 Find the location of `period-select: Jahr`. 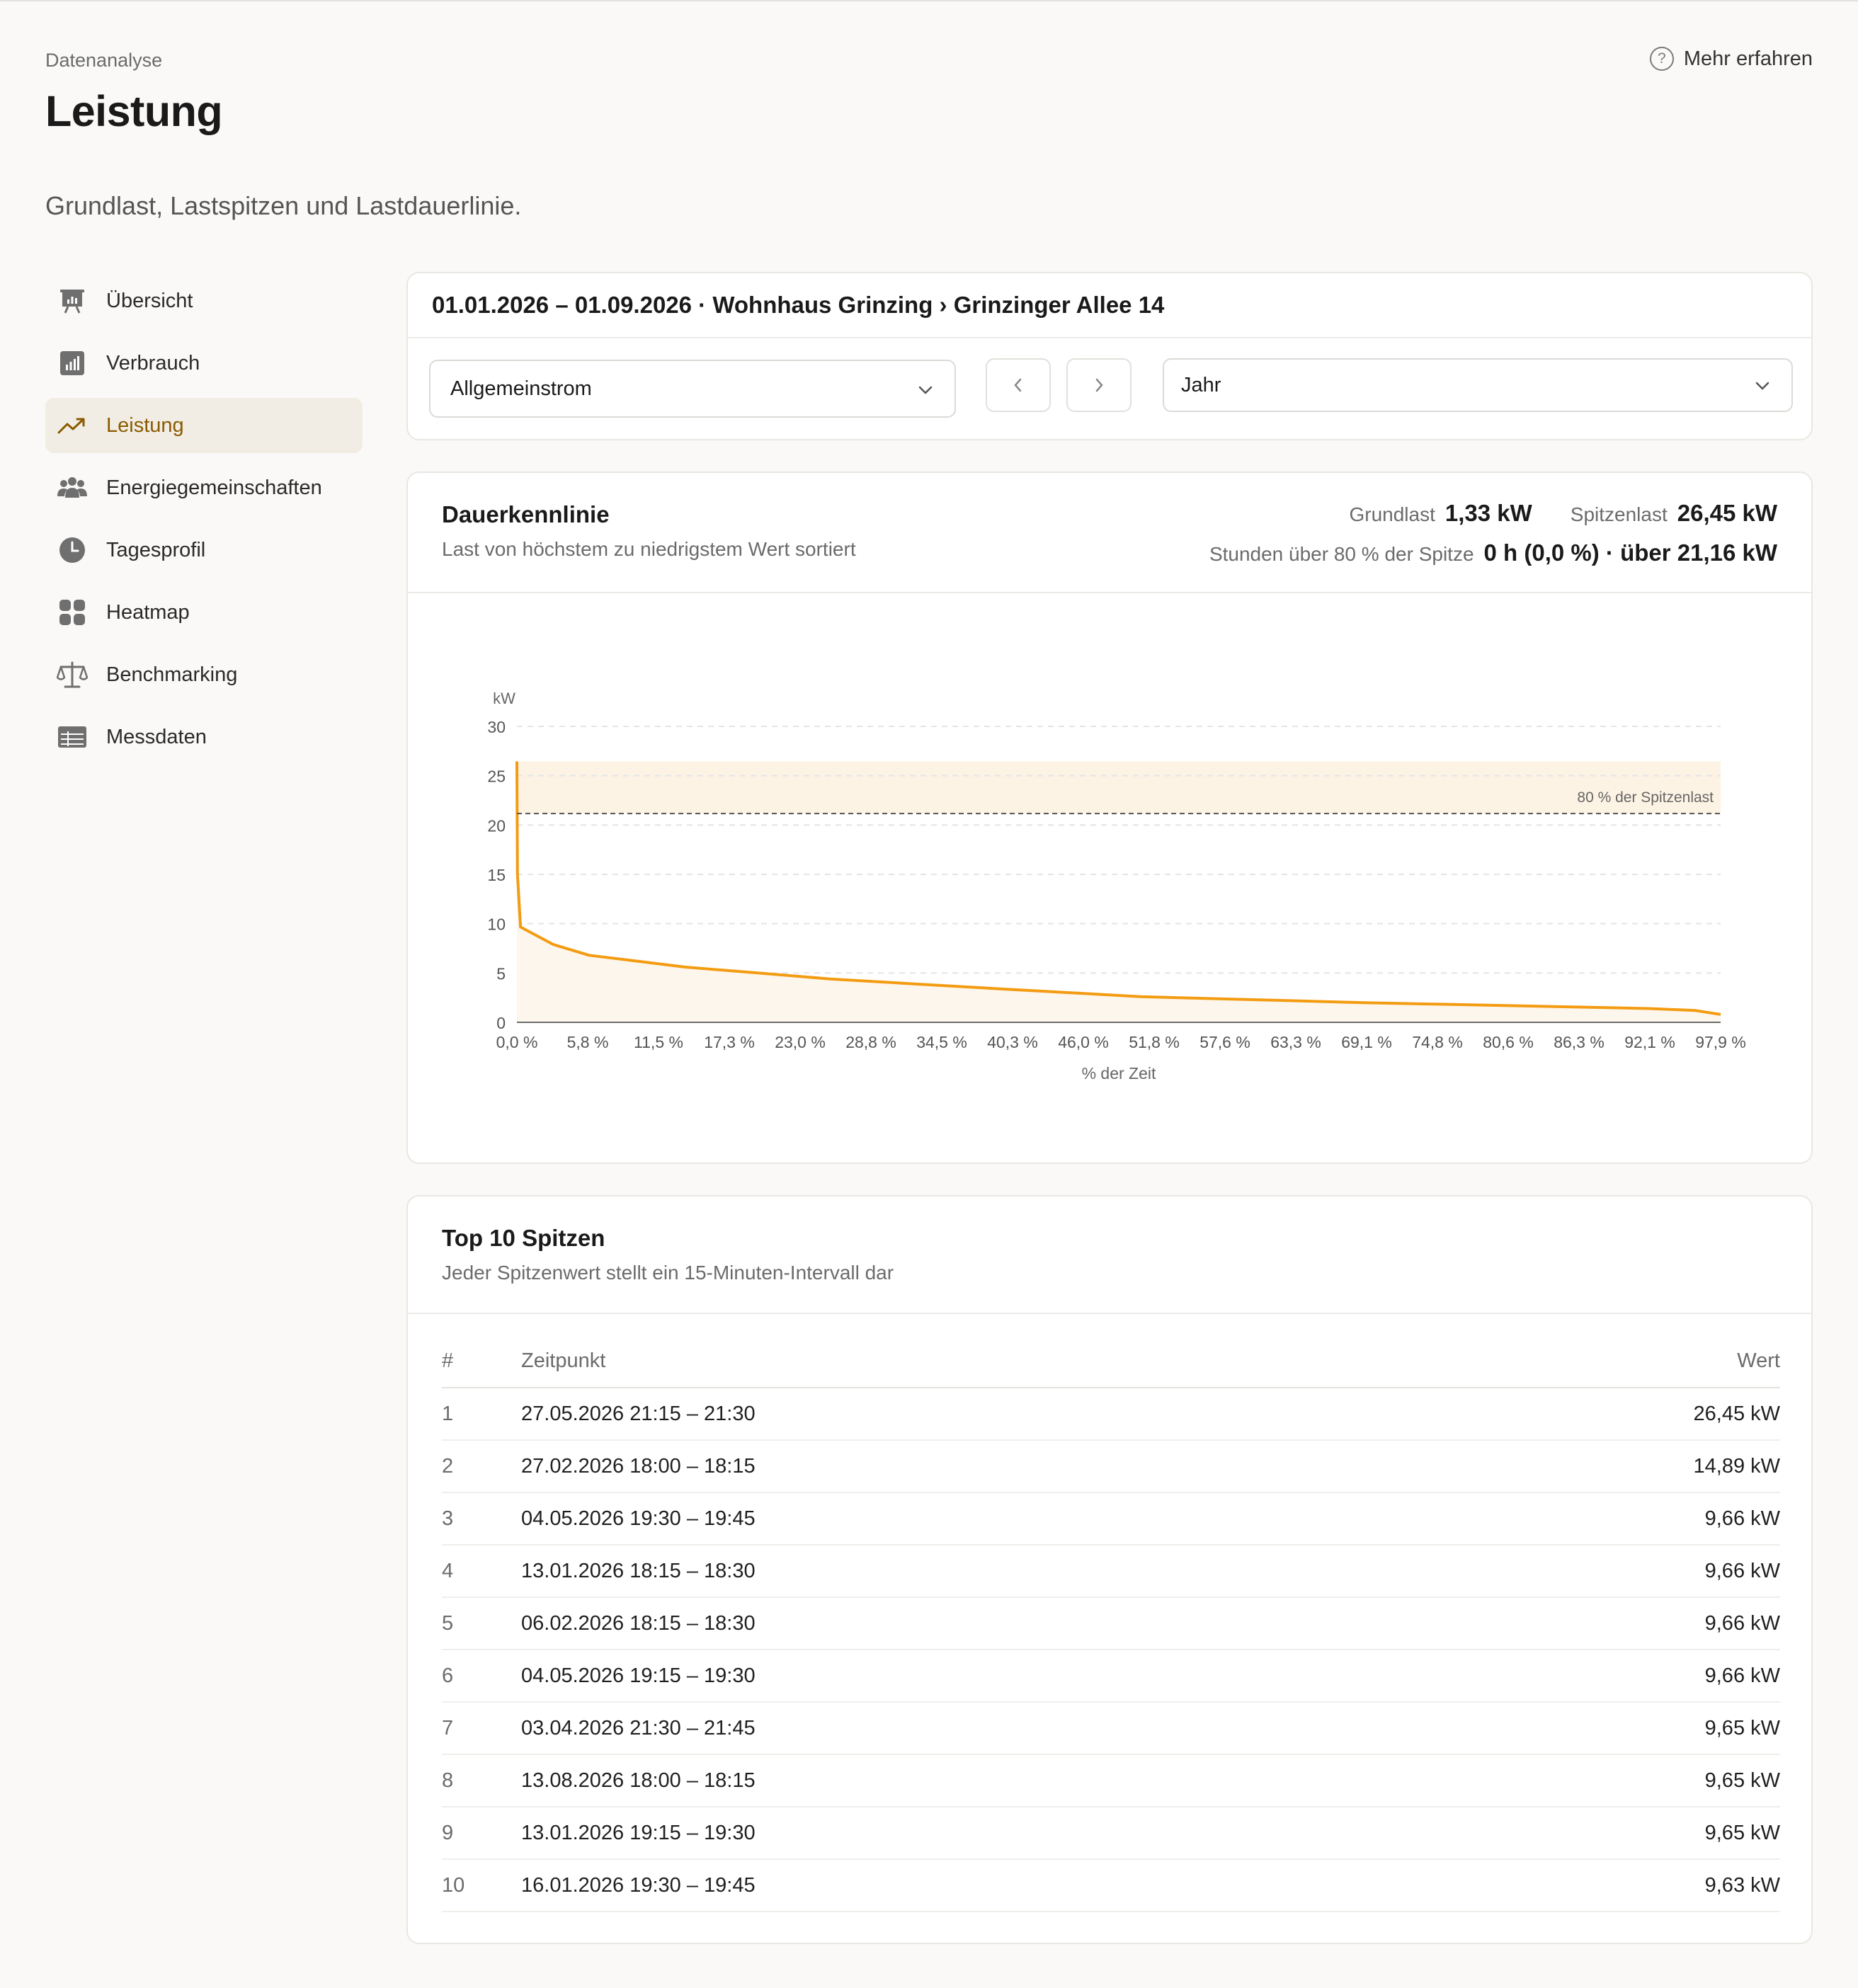

period-select: Jahr is located at coordinates (1478, 385).